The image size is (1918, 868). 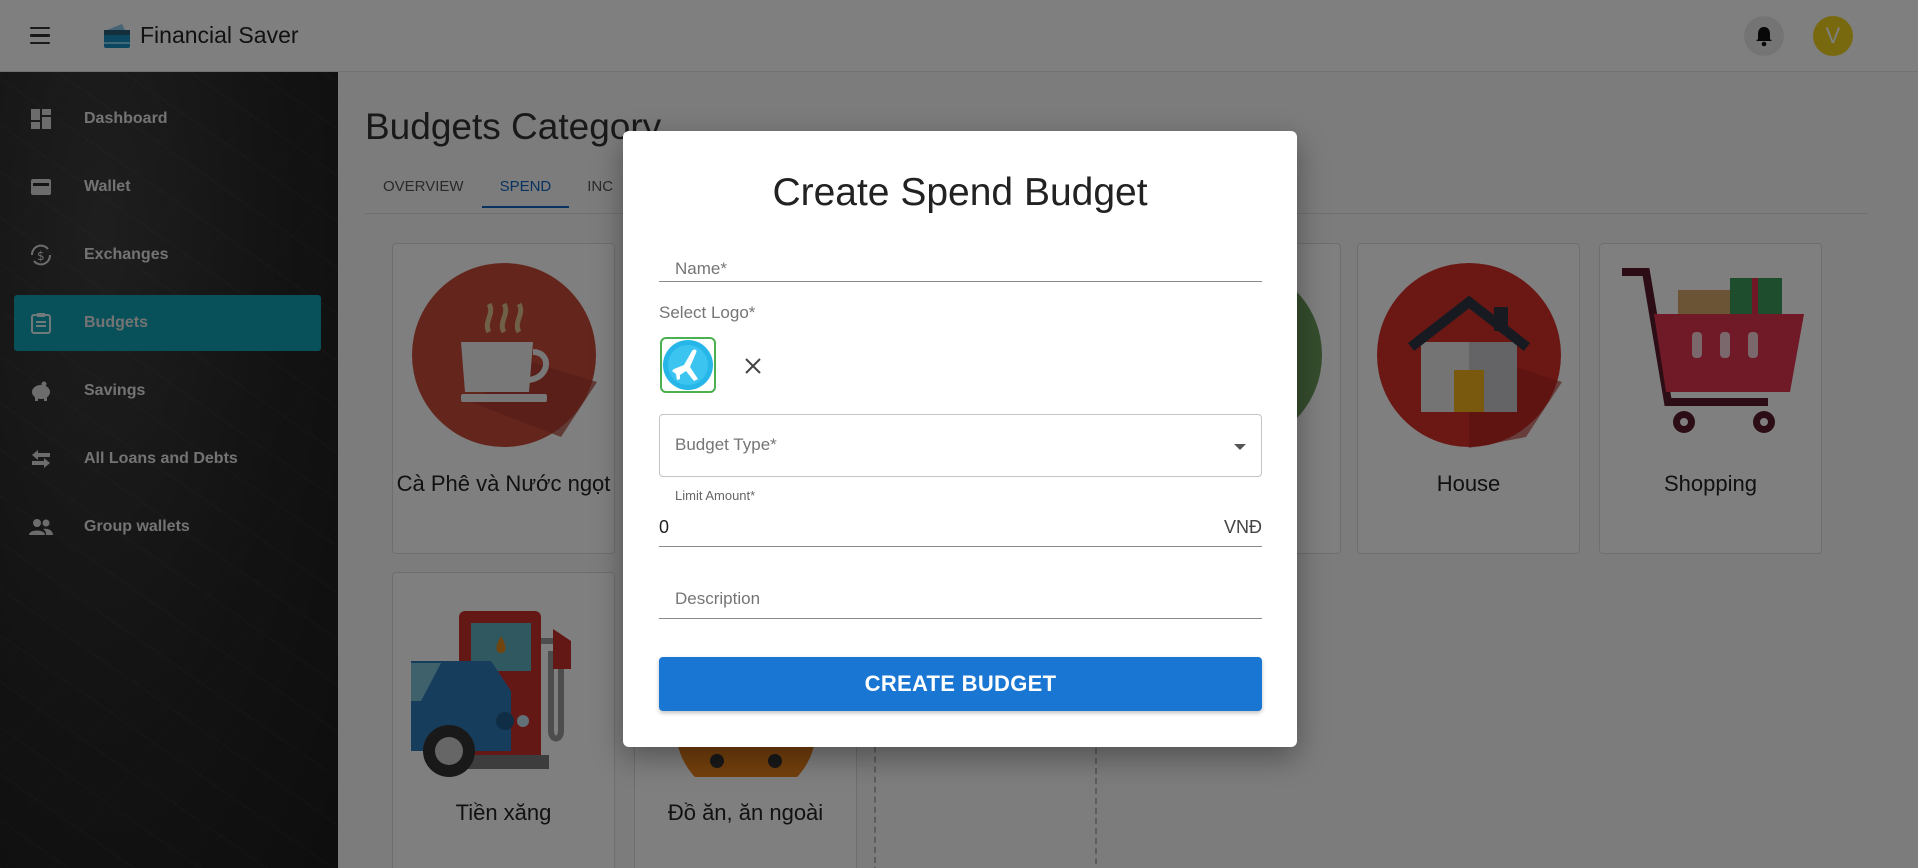 I want to click on selected-logo, so click(x=688, y=365).